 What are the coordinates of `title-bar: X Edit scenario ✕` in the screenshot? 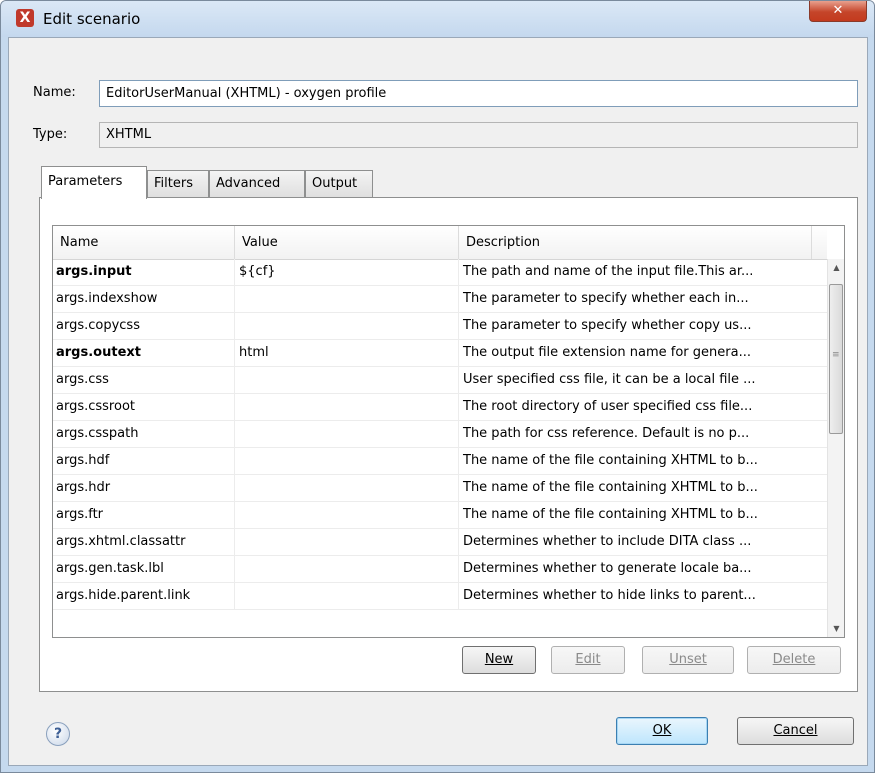 It's located at (437, 19).